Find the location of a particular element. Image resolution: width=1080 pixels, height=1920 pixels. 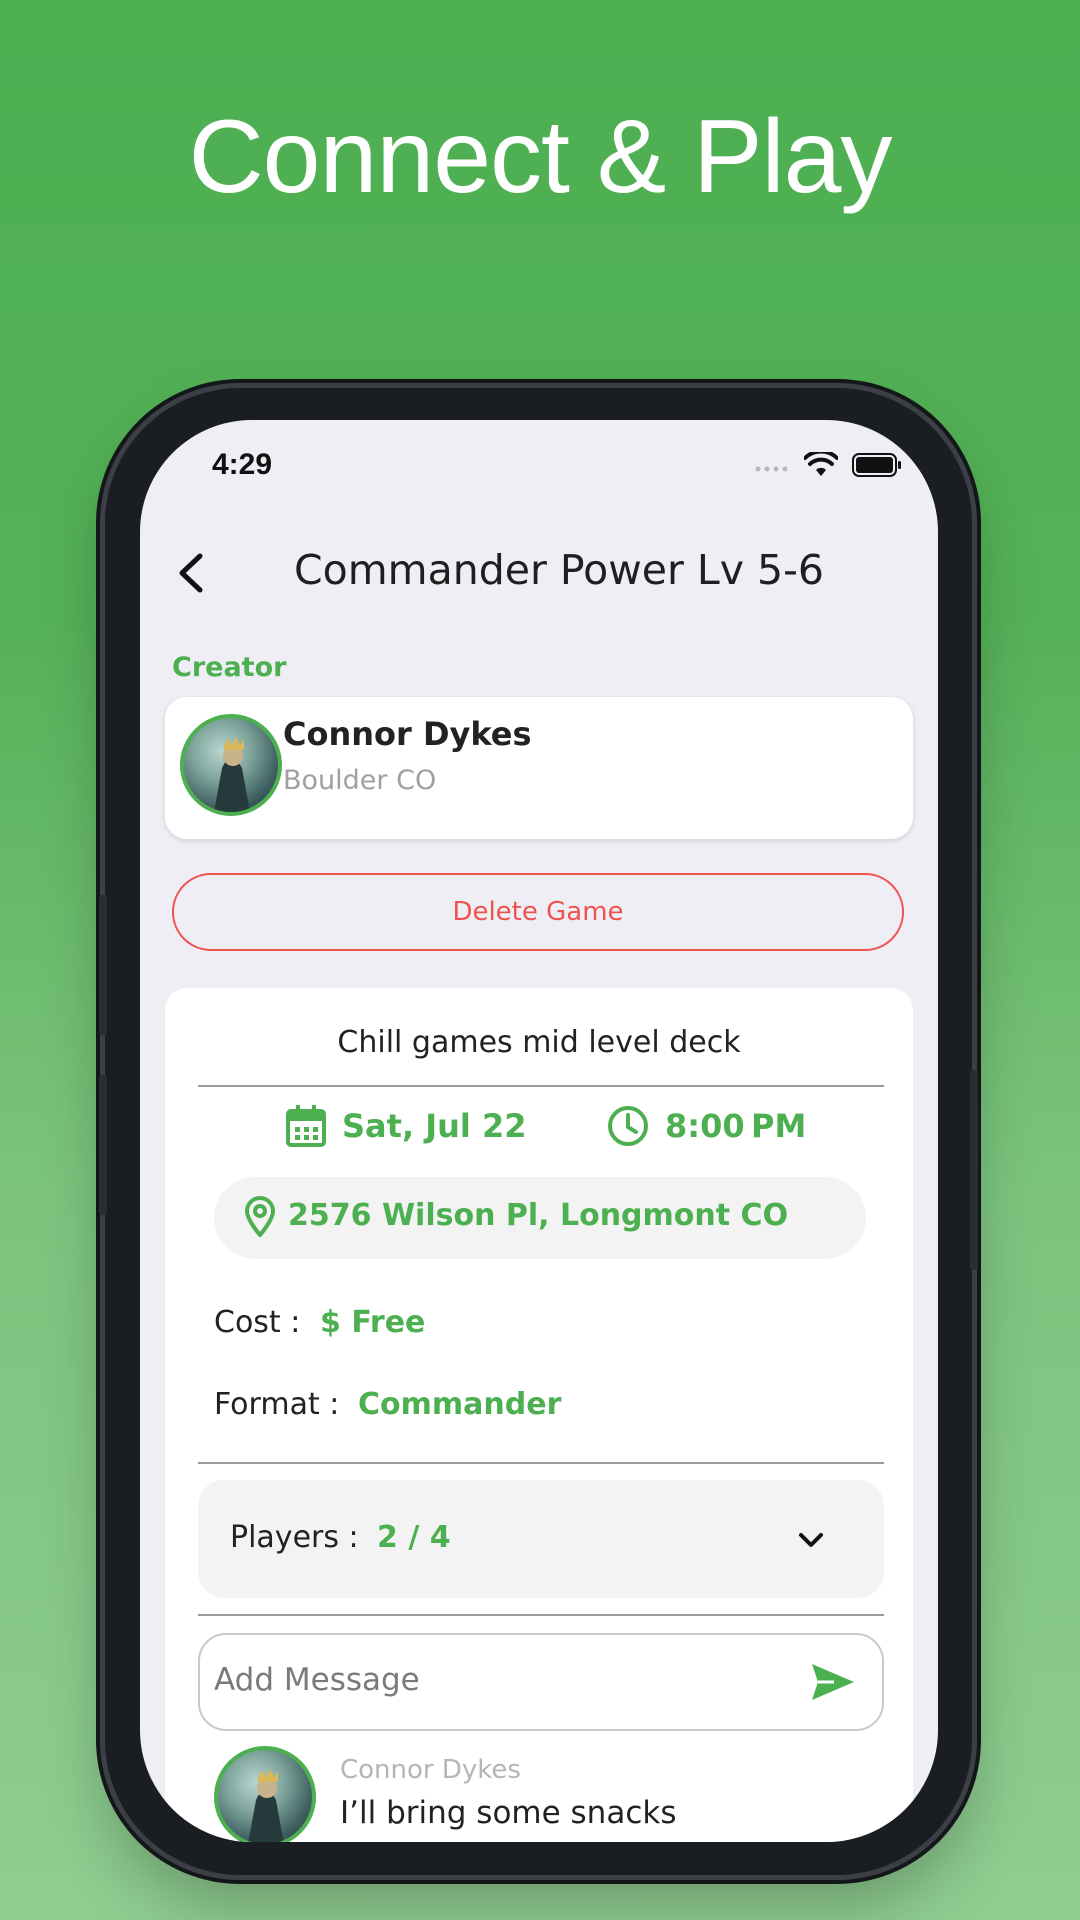

message-avatar is located at coordinates (265, 1794).